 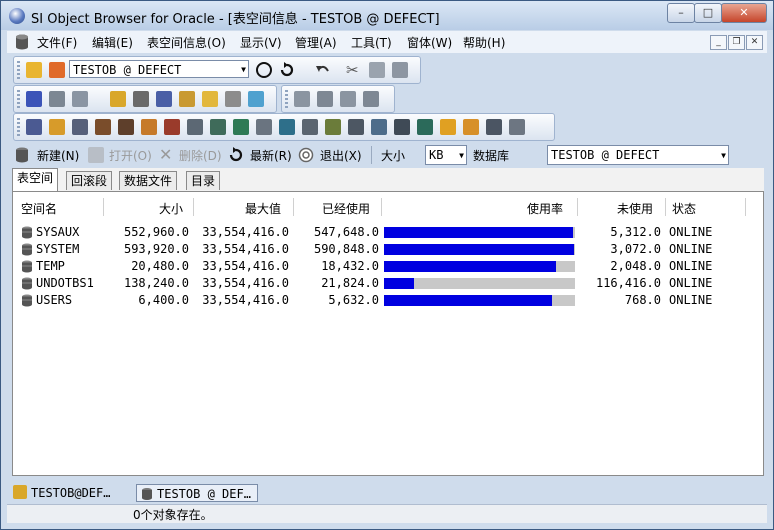 What do you see at coordinates (57, 99) in the screenshot?
I see `query-icon` at bounding box center [57, 99].